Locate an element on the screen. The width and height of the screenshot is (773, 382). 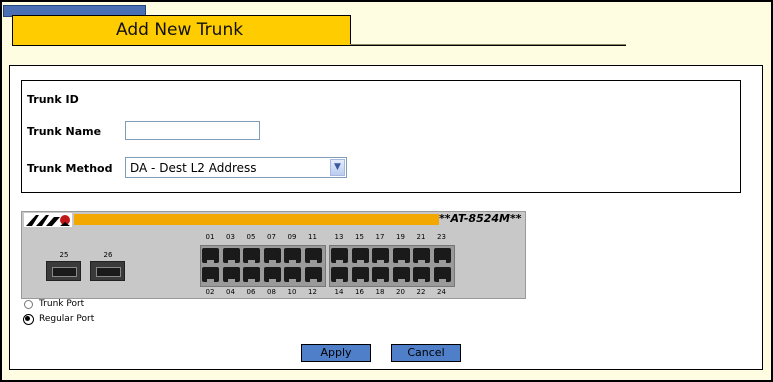
port-label-26: 26 is located at coordinates (108, 255).